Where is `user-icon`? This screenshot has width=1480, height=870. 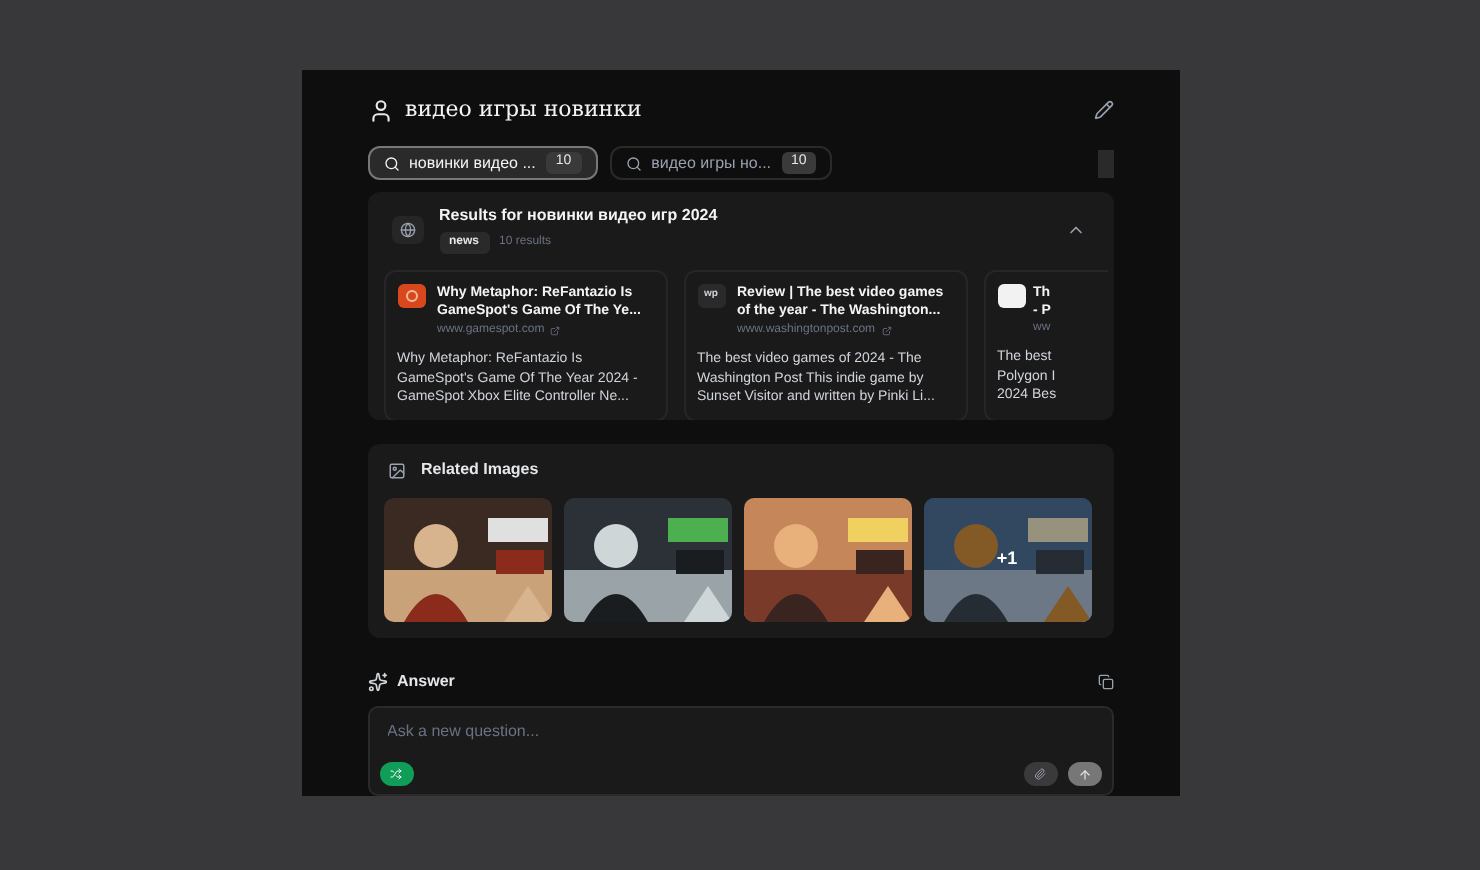
user-icon is located at coordinates (380, 110).